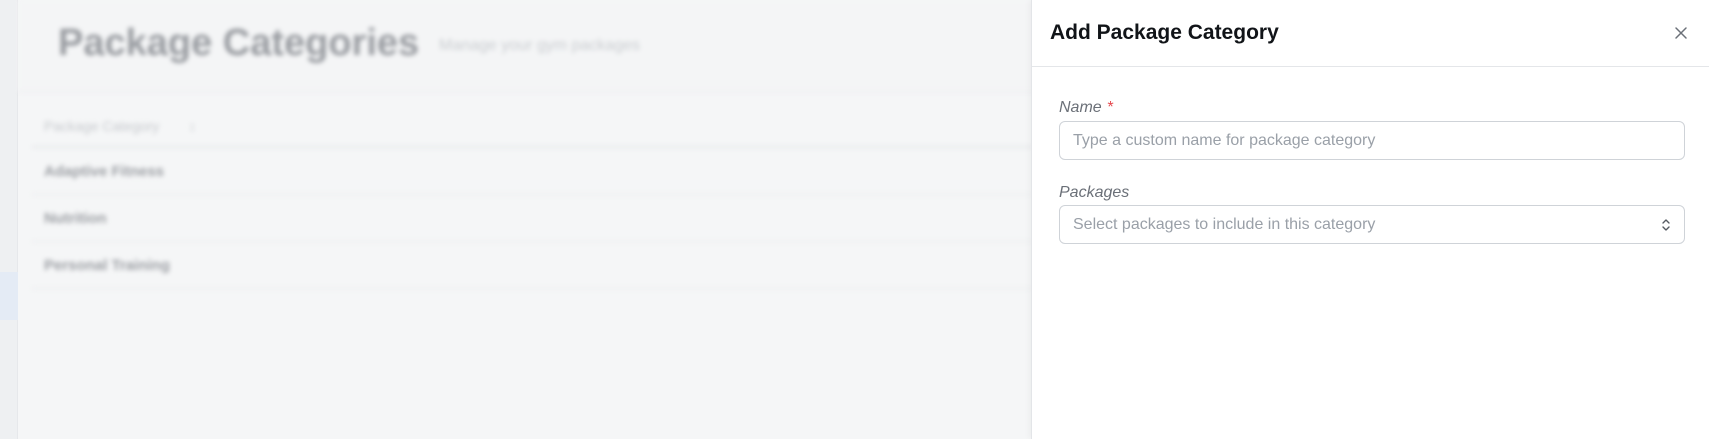 The height and width of the screenshot is (439, 1709). What do you see at coordinates (1164, 32) in the screenshot?
I see `drawer-title: Add Package Category` at bounding box center [1164, 32].